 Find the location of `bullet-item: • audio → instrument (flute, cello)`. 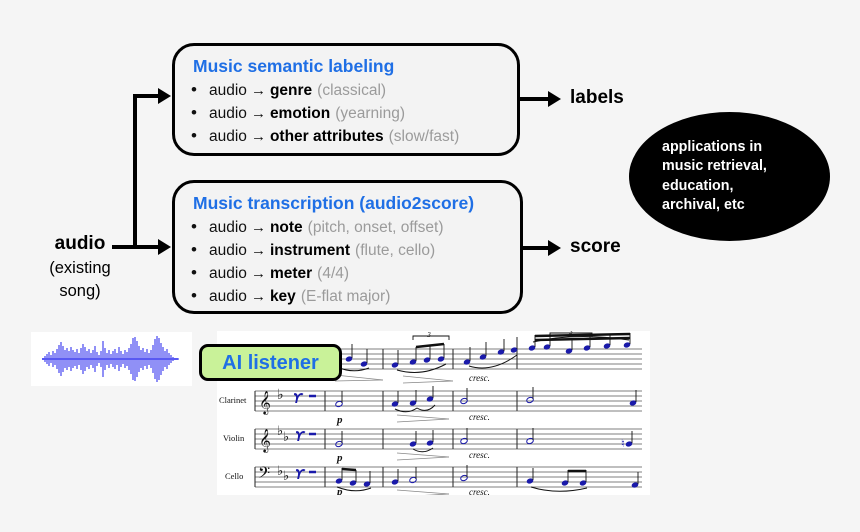

bullet-item: • audio → instrument (flute, cello) is located at coordinates (349, 250).